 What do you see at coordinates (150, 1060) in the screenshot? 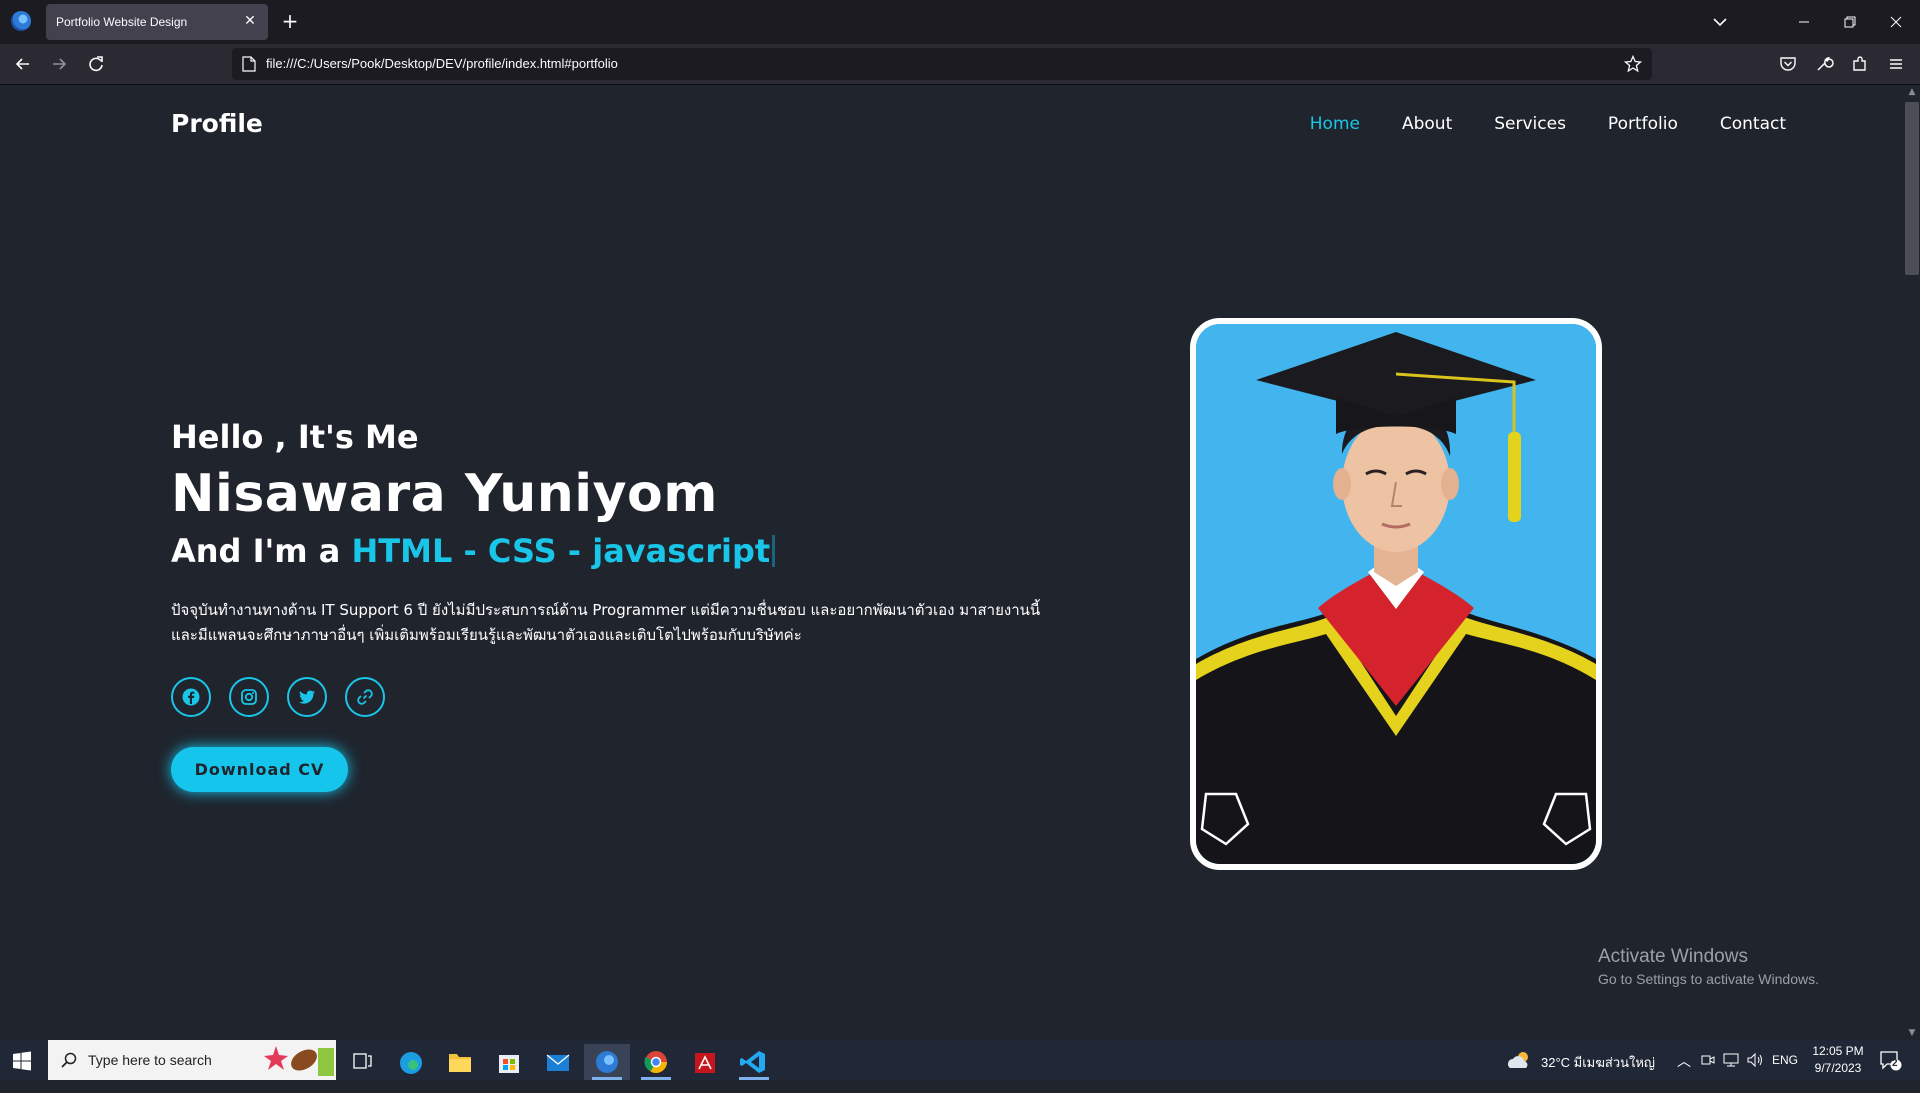
I see `search-placeholder: Type here to search` at bounding box center [150, 1060].